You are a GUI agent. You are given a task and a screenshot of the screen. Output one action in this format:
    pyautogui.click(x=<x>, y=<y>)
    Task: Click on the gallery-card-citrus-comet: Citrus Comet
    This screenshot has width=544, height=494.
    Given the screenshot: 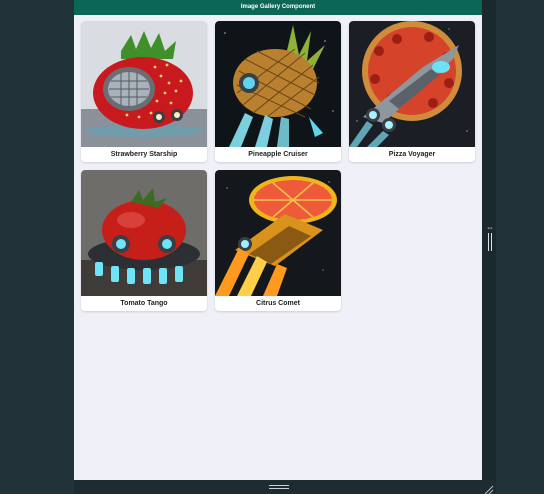 What is the action you would take?
    pyautogui.click(x=278, y=240)
    